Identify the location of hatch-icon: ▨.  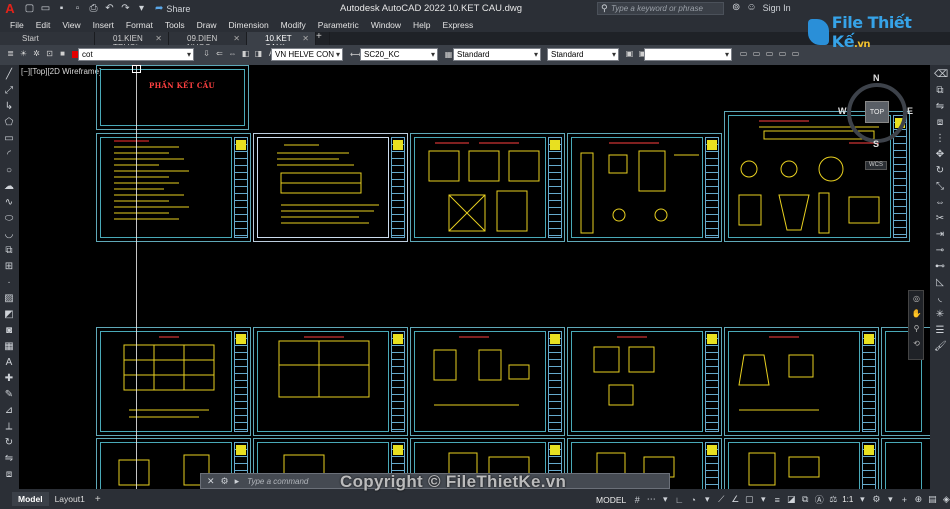
(9, 299).